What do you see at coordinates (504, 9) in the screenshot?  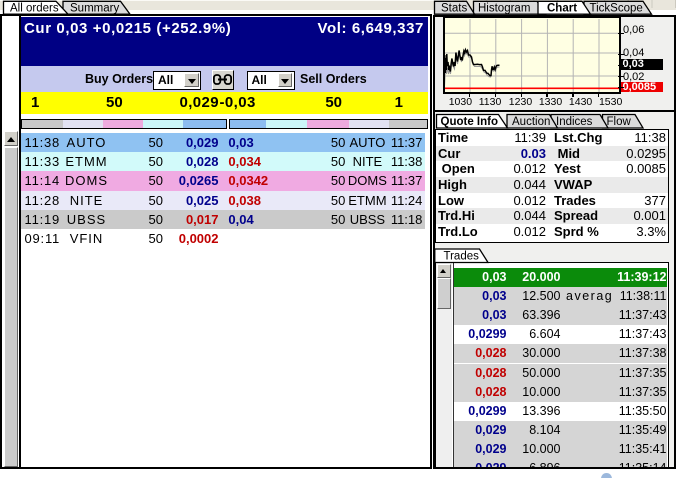 I see `svg-text: Histogram` at bounding box center [504, 9].